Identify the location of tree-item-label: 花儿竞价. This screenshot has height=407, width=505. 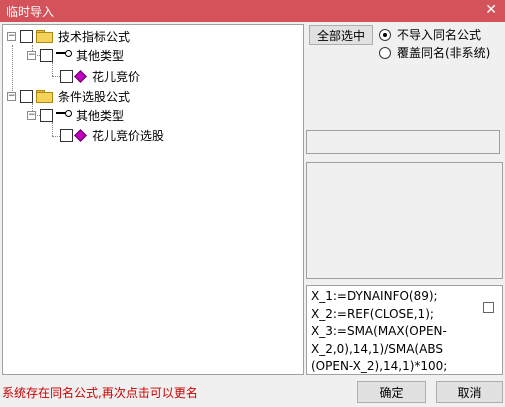
(116, 76).